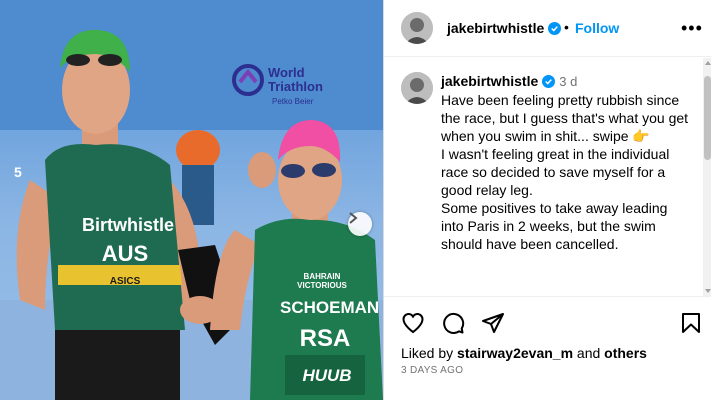 This screenshot has height=400, width=711. Describe the element at coordinates (432, 370) in the screenshot. I see `post-date: 3 DAYS AGO` at that location.